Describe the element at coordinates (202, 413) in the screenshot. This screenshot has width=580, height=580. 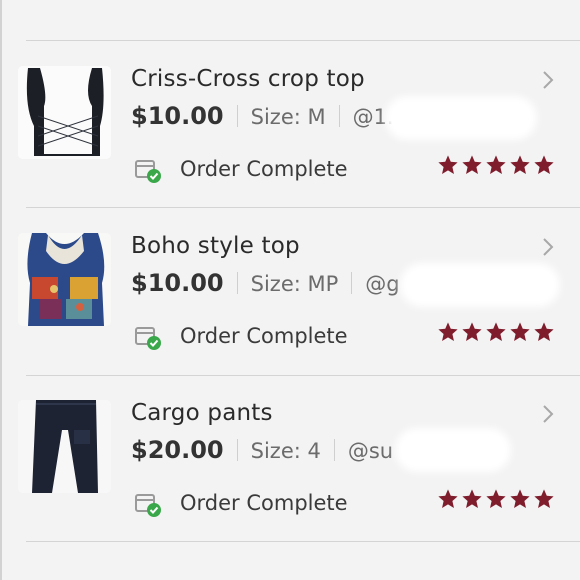
I see `product-title: Cargo pants` at that location.